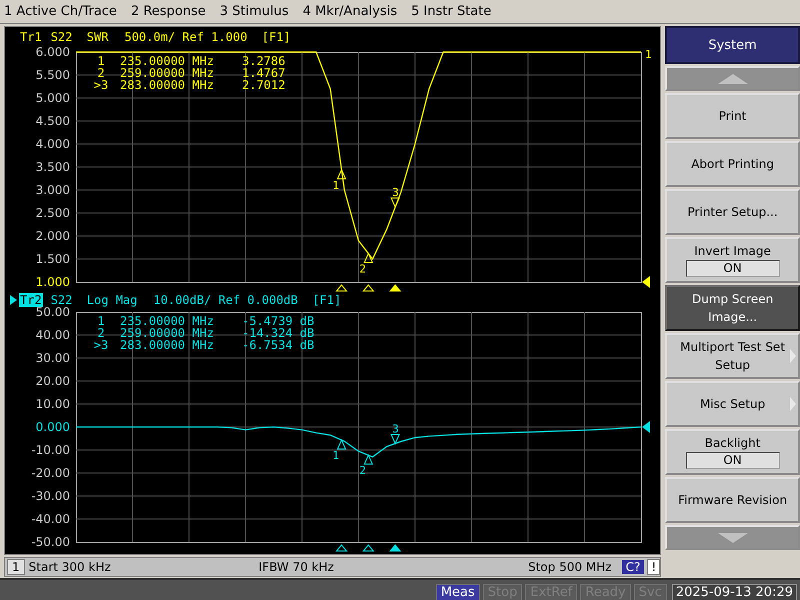  I want to click on axis-label: 30.00, so click(53, 358).